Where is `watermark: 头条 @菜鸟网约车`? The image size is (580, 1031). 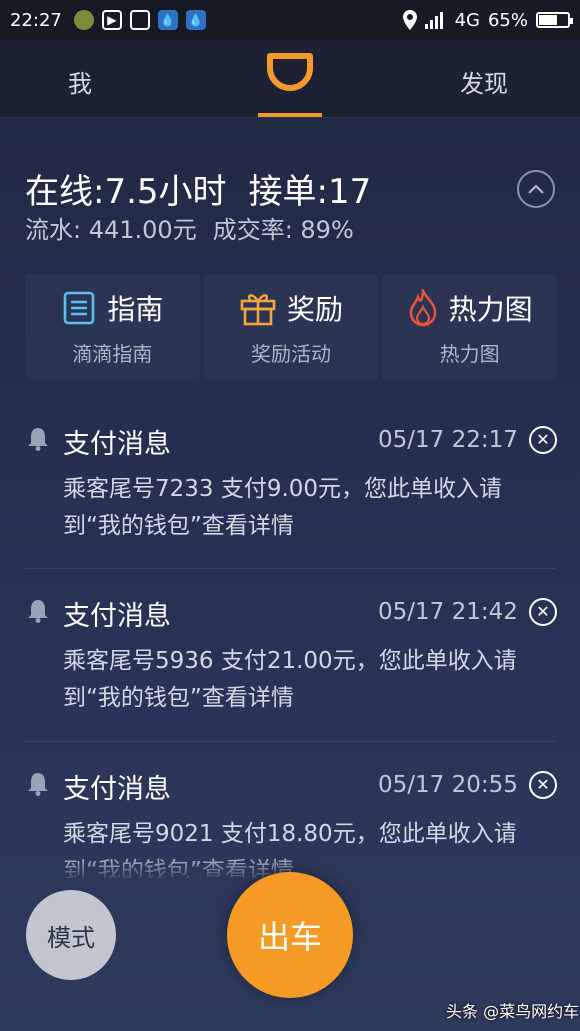 watermark: 头条 @菜鸟网约车 is located at coordinates (513, 1011).